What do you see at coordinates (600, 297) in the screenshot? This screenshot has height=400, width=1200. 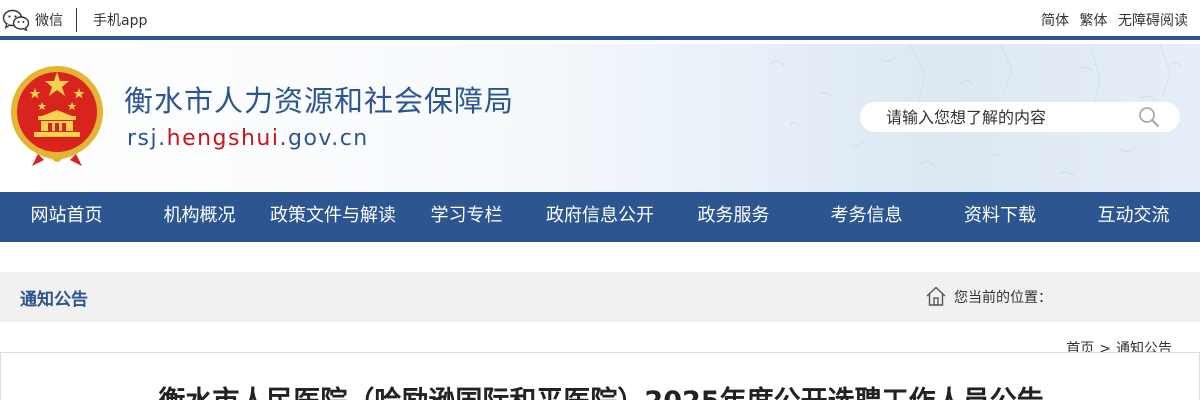 I see `section-header: 通知公告 您当前的位置：` at bounding box center [600, 297].